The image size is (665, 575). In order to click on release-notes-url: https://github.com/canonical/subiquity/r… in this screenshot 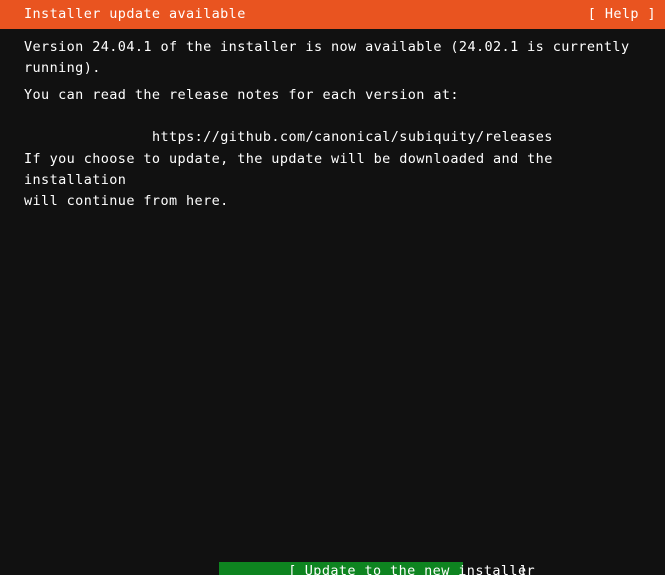, I will do `click(352, 137)`.